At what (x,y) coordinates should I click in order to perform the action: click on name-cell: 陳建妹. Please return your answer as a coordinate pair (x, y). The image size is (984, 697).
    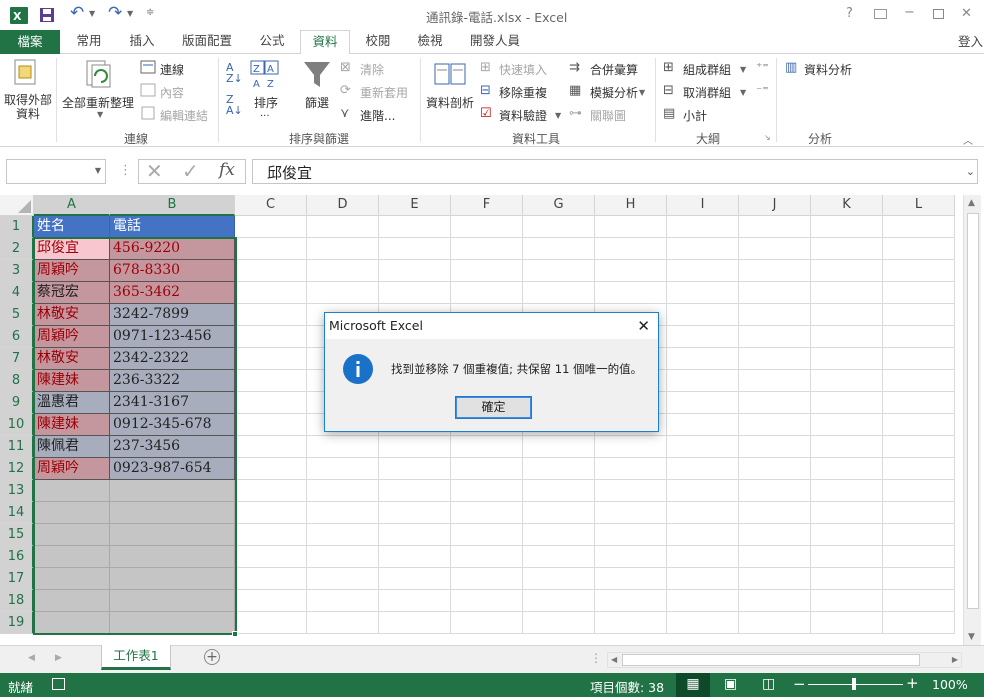
    Looking at the image, I should click on (72, 381).